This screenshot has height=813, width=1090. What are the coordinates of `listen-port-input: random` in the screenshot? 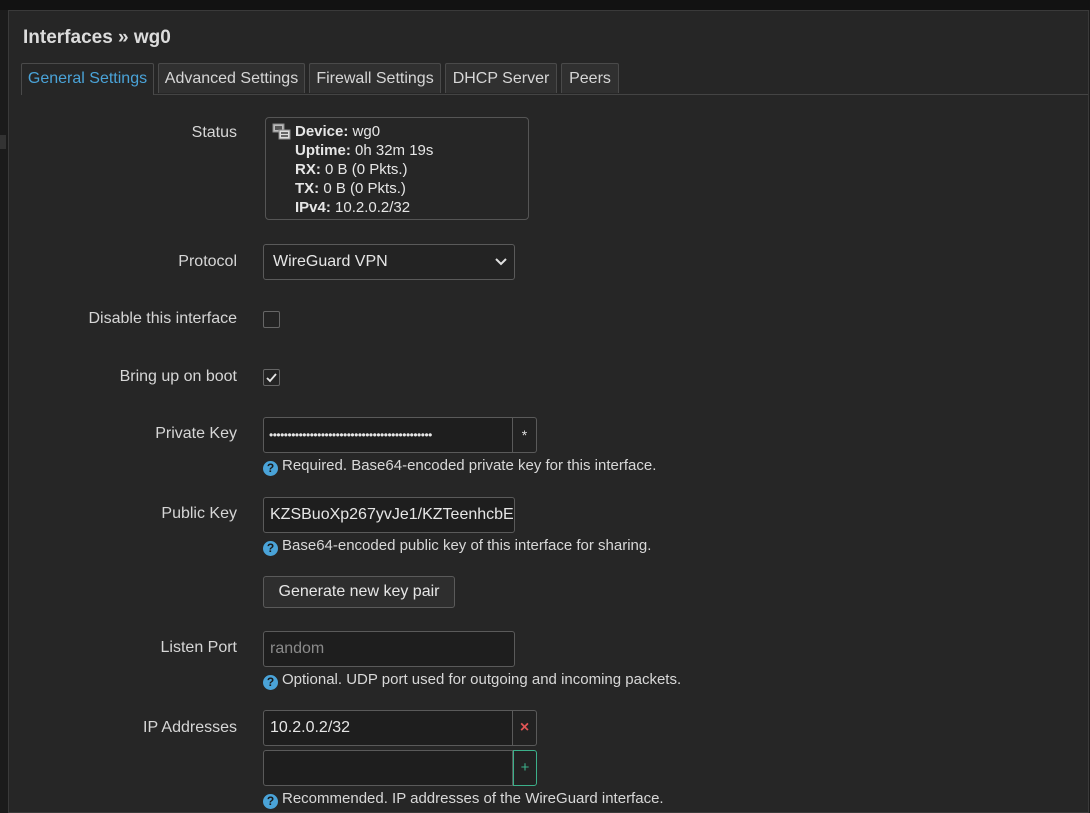 It's located at (389, 649).